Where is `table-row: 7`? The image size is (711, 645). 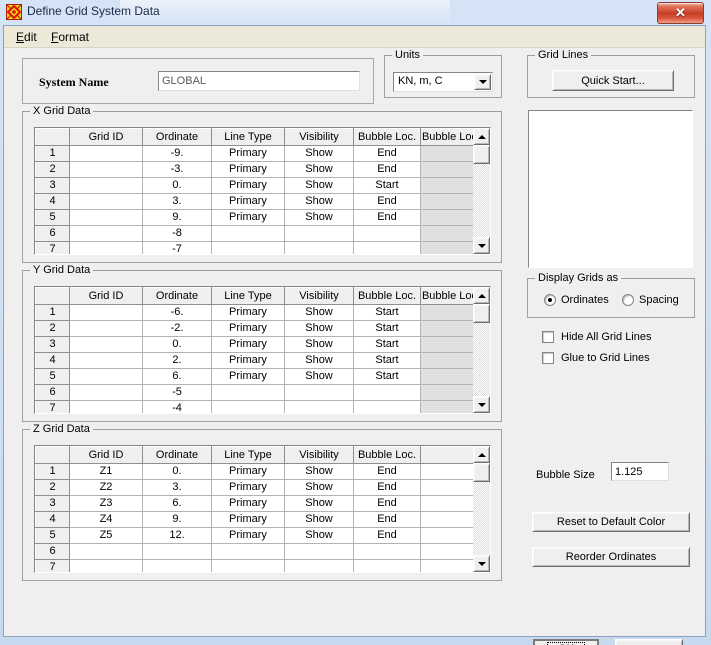 table-row: 7 is located at coordinates (258, 565).